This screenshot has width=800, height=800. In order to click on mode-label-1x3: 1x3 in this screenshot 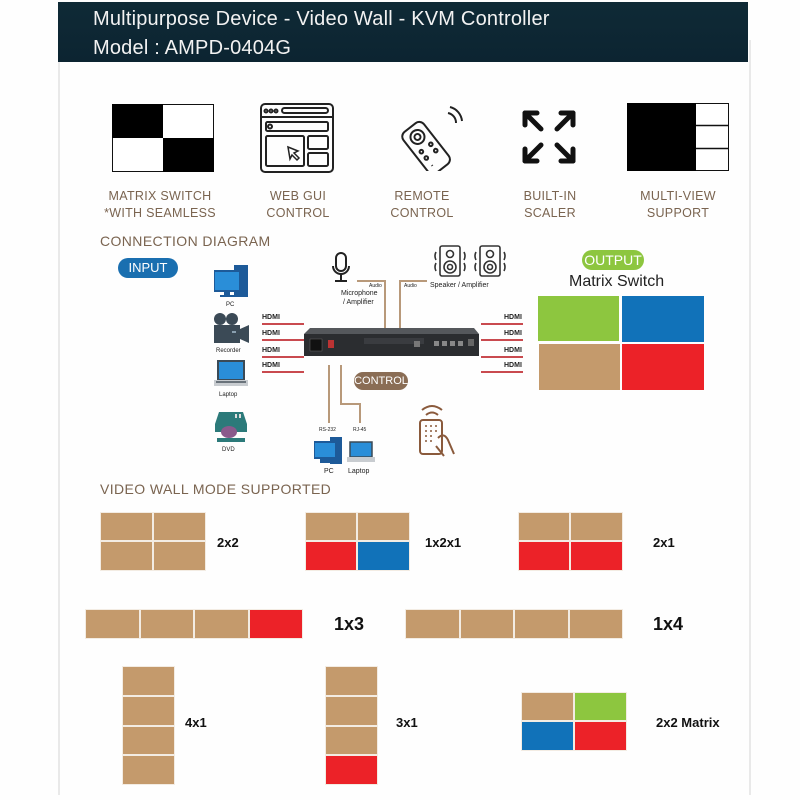, I will do `click(349, 624)`.